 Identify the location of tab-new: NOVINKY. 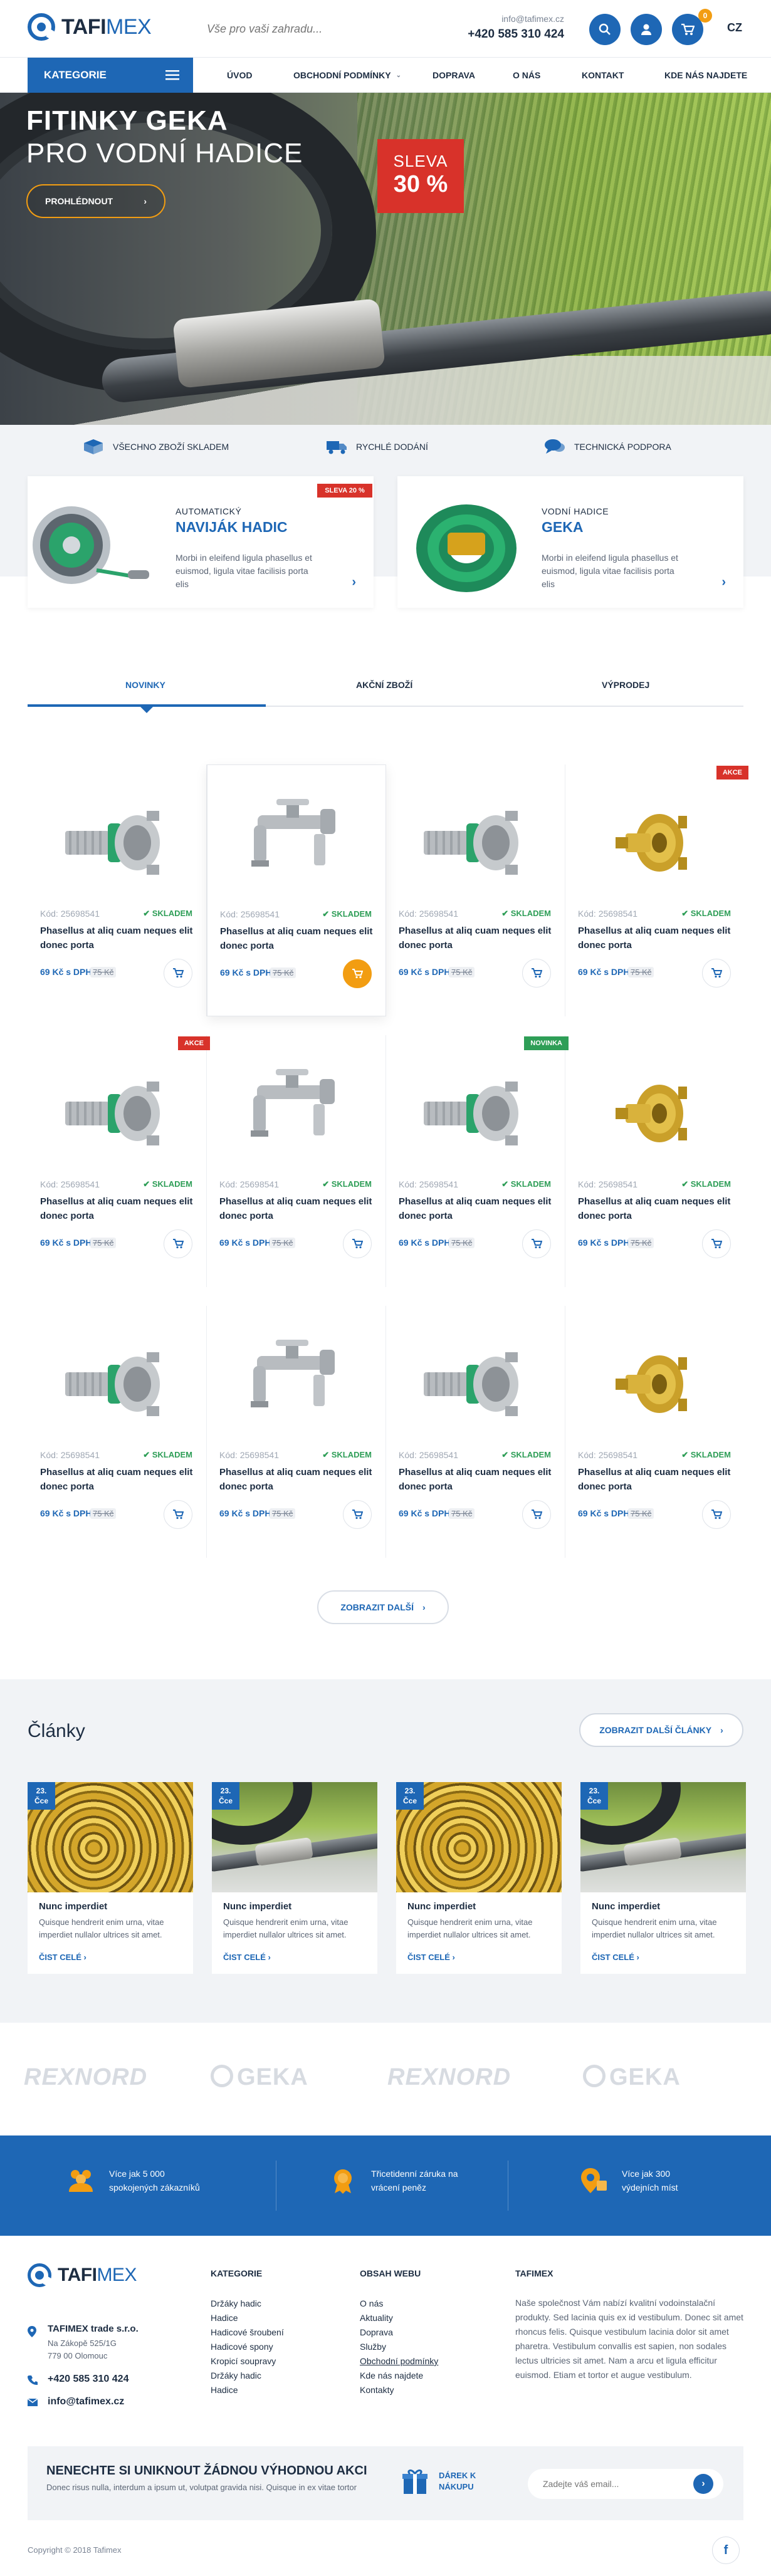
(145, 685).